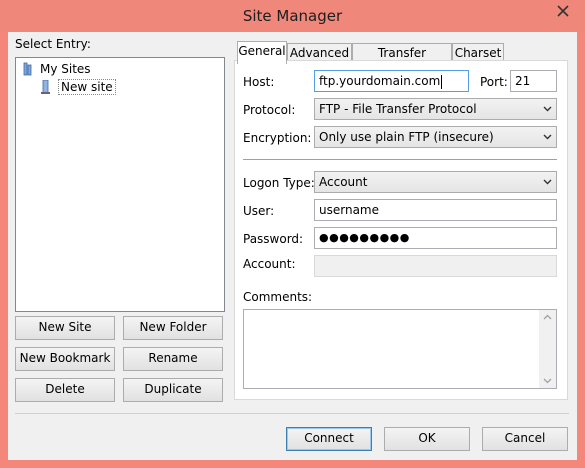 The width and height of the screenshot is (585, 468). Describe the element at coordinates (277, 138) in the screenshot. I see `encryption-label: Encryption:` at that location.